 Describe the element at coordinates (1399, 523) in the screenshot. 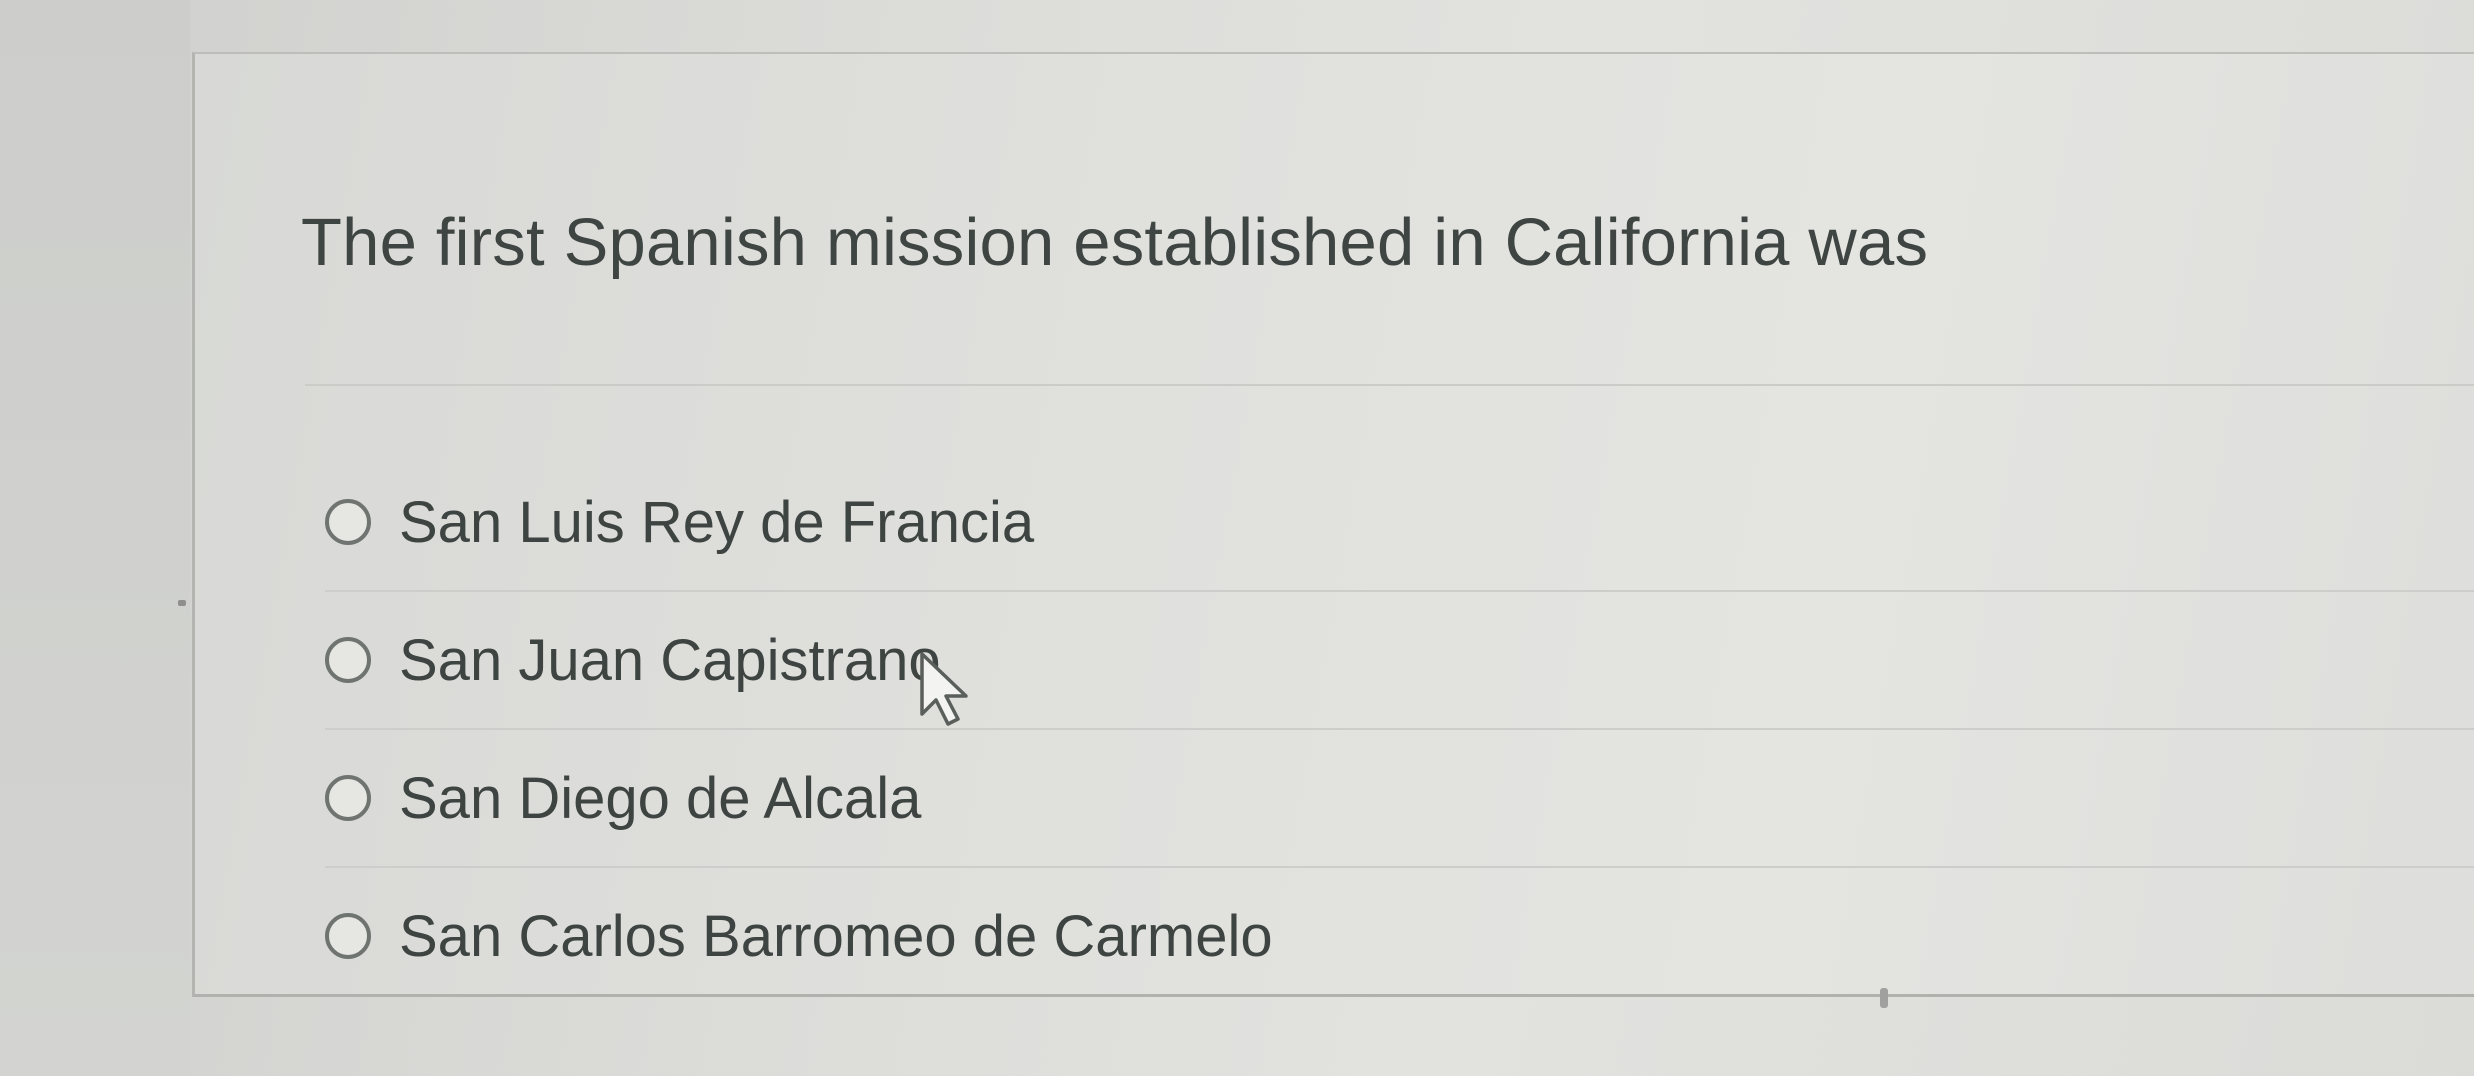

I see `answer-option: San Luis Rey de Francia` at that location.